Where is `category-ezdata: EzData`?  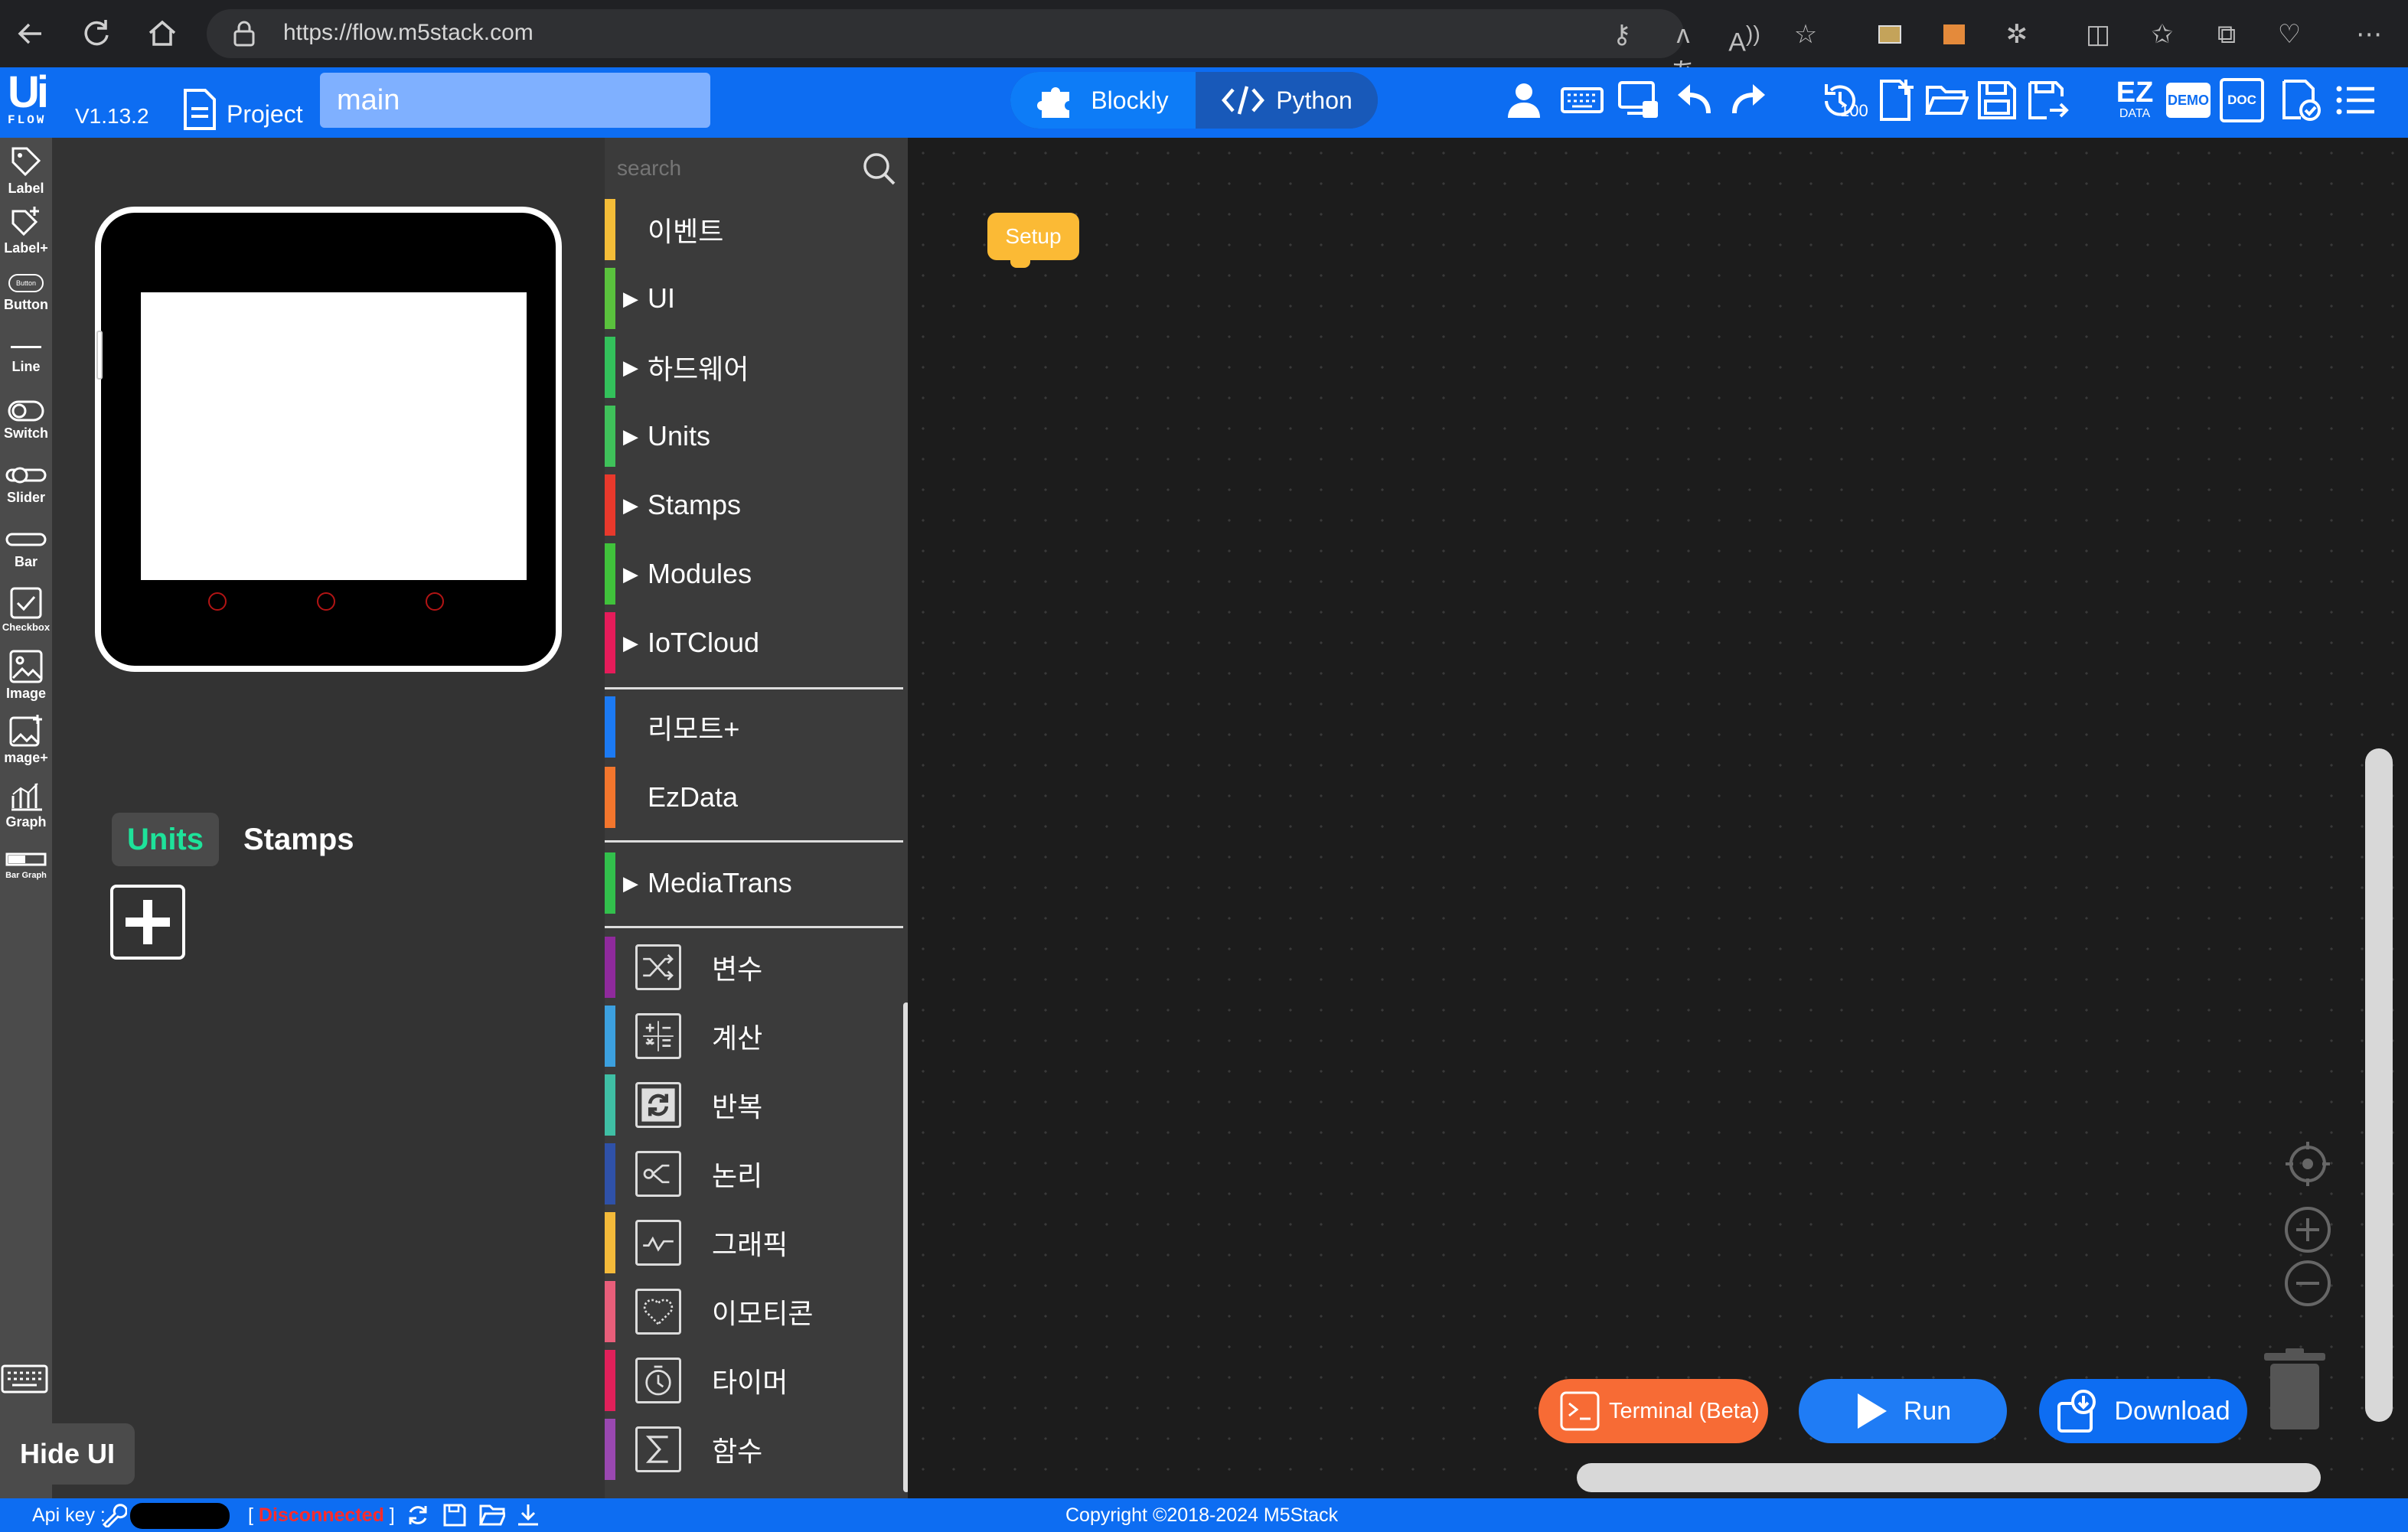
category-ezdata: EzData is located at coordinates (754, 797).